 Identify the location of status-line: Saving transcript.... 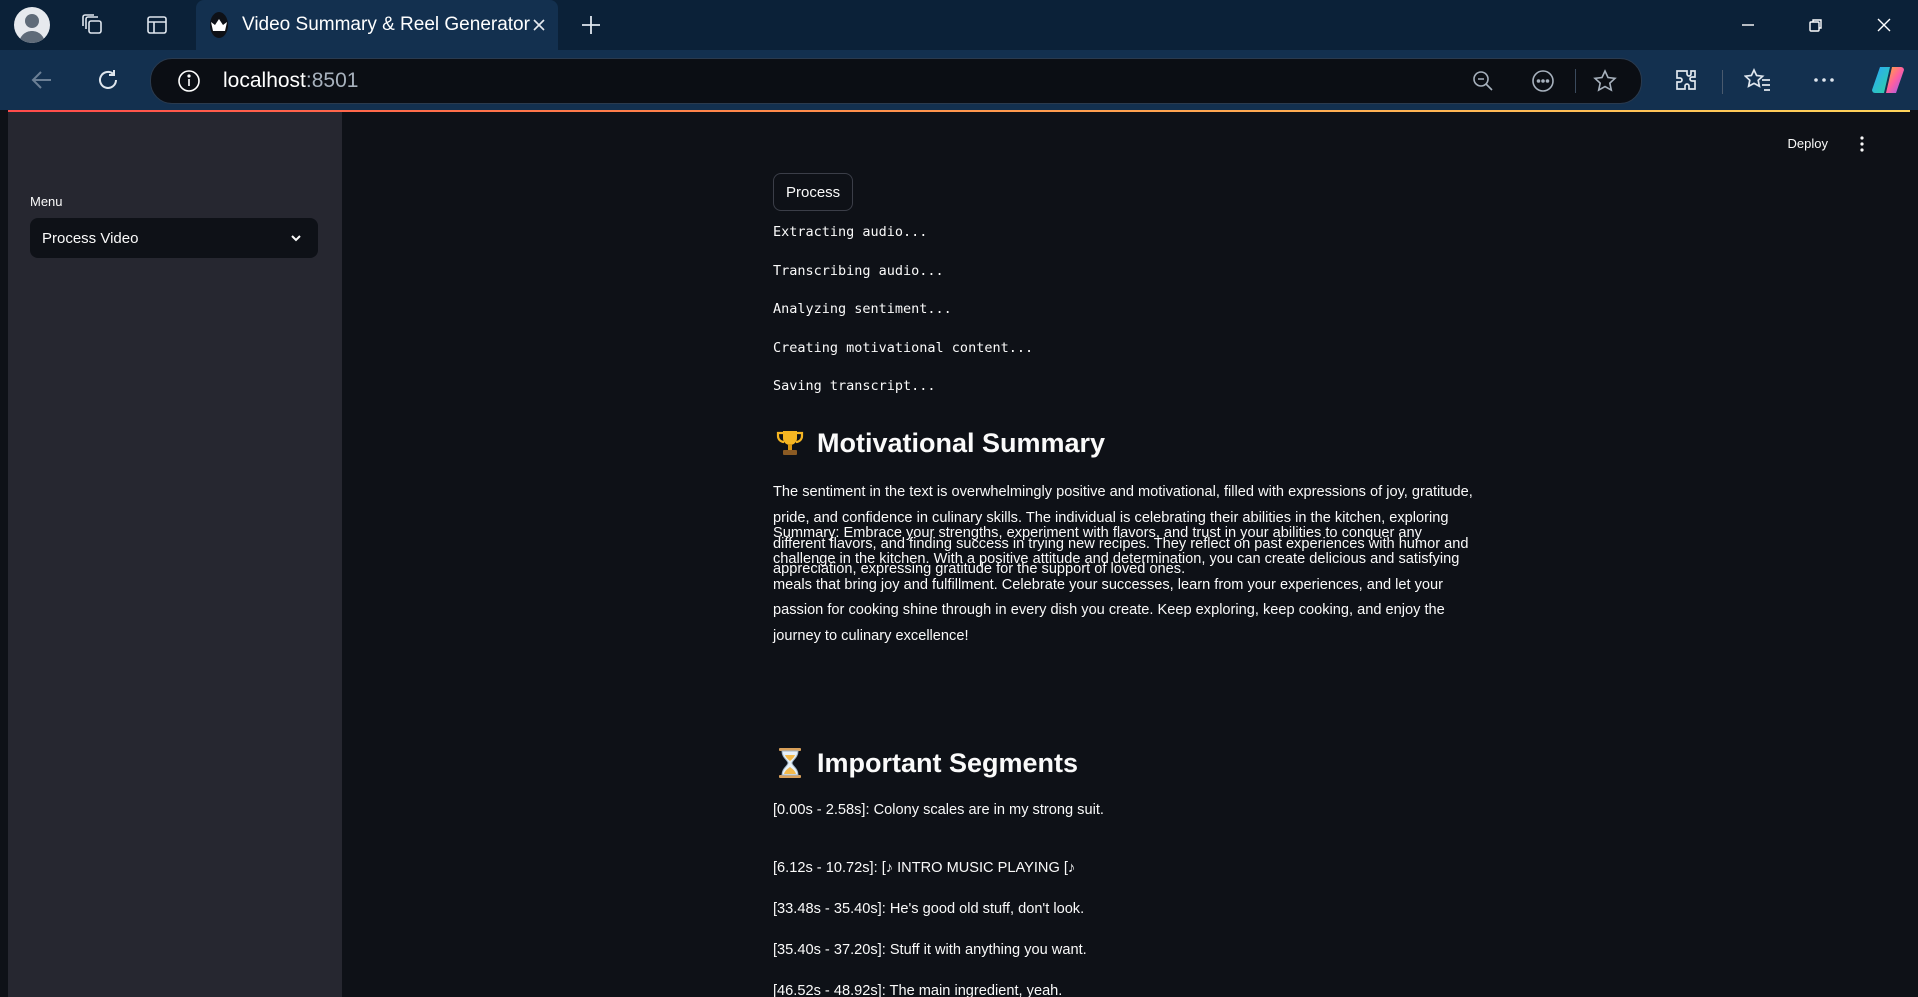
(854, 386).